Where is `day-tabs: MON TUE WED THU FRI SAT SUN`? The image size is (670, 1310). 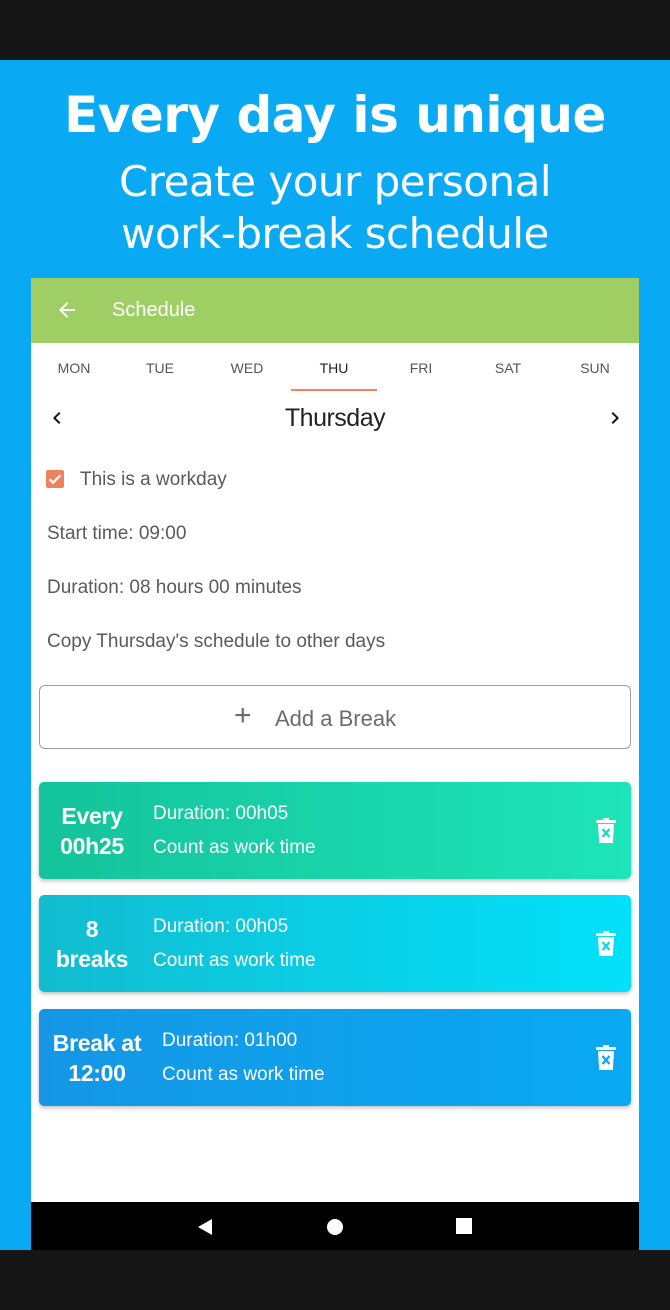 day-tabs: MON TUE WED THU FRI SAT SUN is located at coordinates (335, 367).